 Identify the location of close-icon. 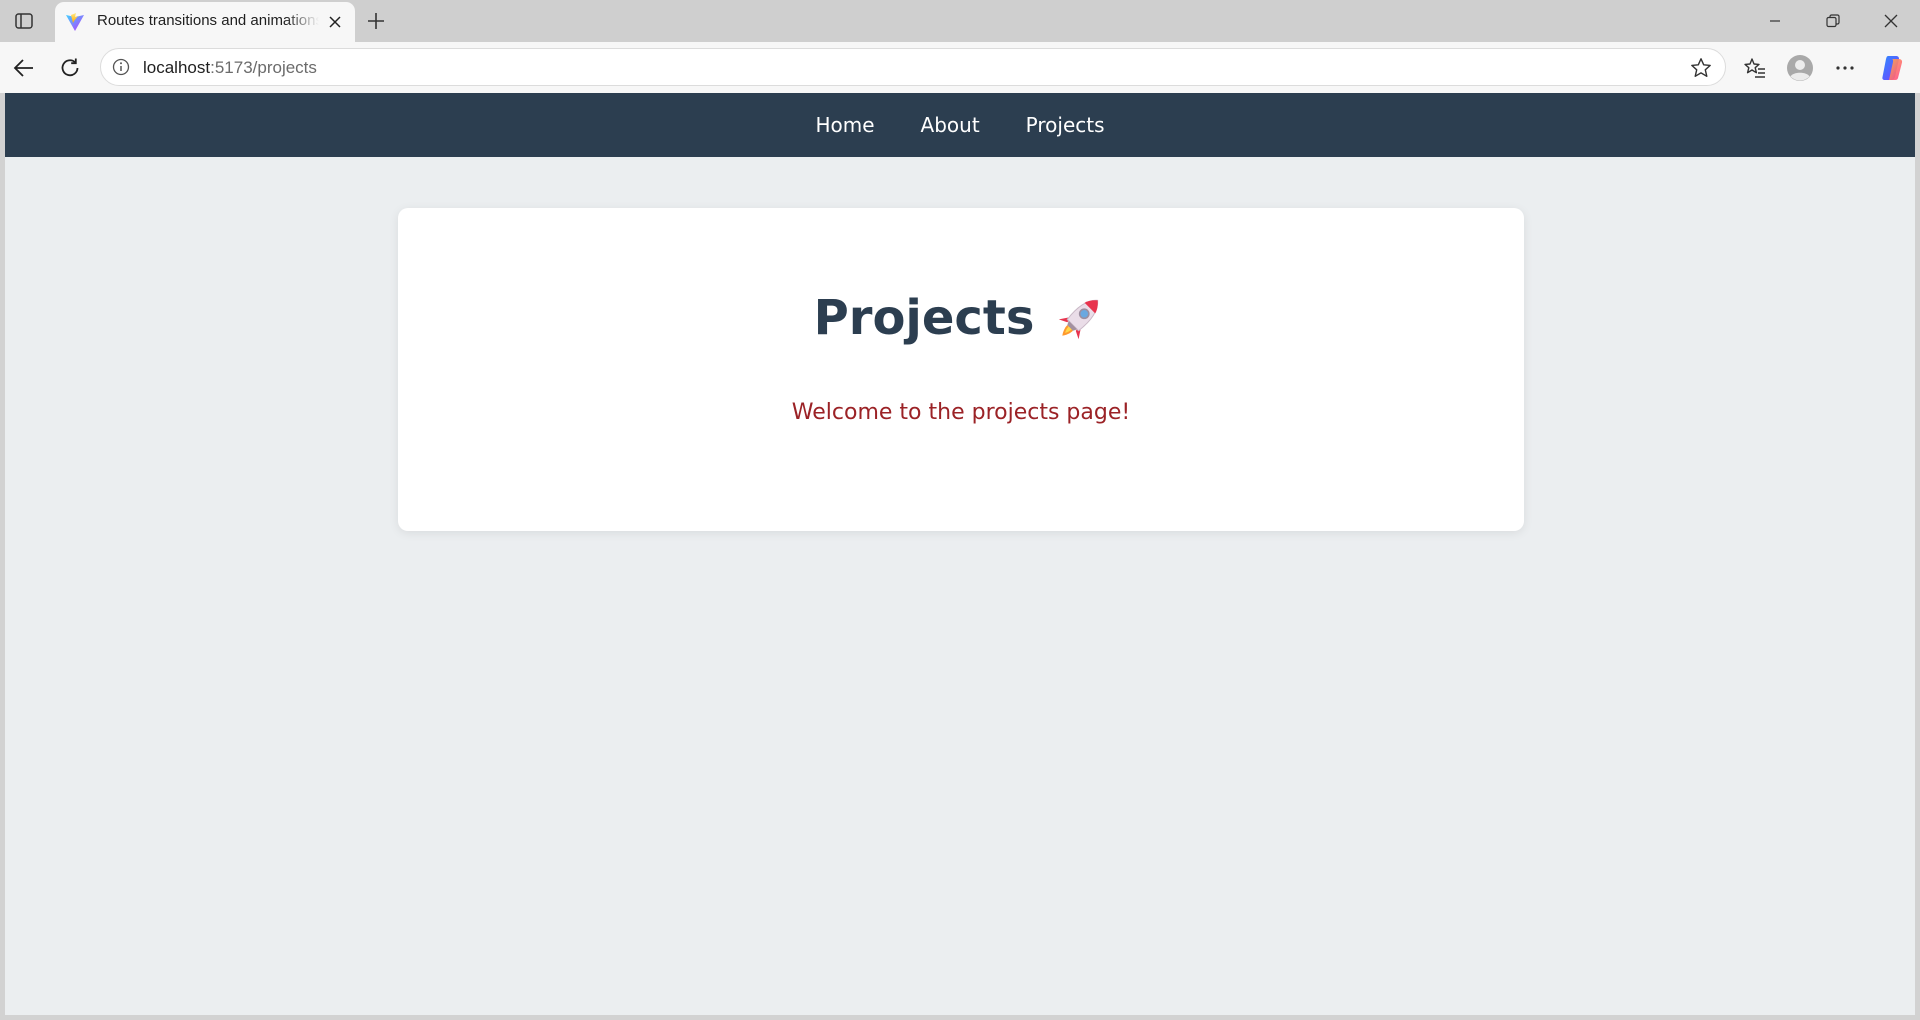
(1891, 21).